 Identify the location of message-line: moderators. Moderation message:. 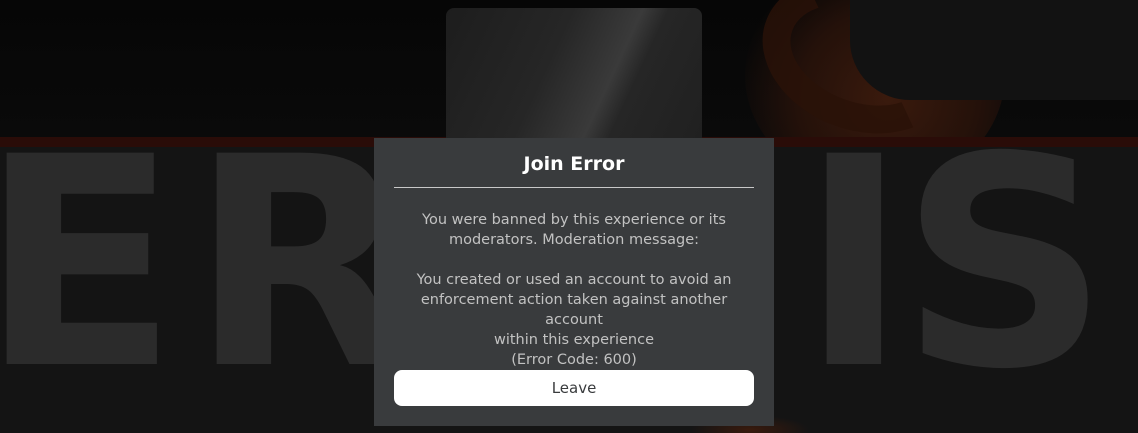
(574, 240).